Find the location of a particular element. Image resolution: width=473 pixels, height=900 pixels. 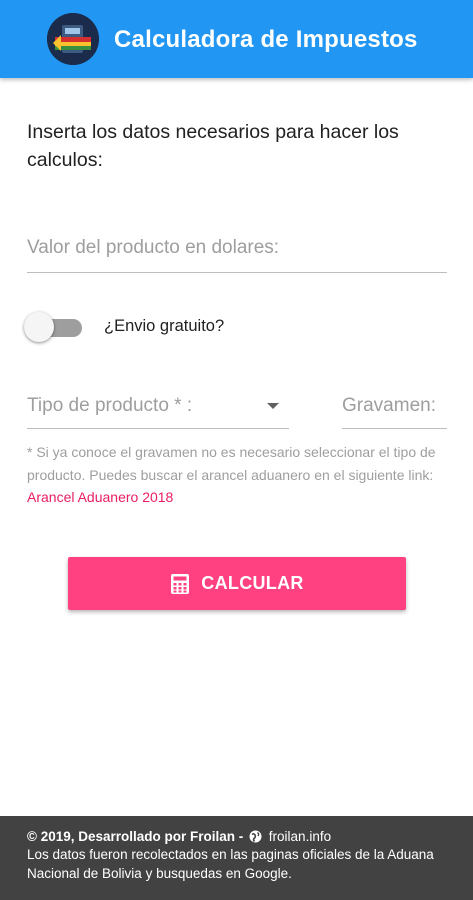

footer-credit: © 2019, Desarrollado por Froilan - is located at coordinates (135, 836).